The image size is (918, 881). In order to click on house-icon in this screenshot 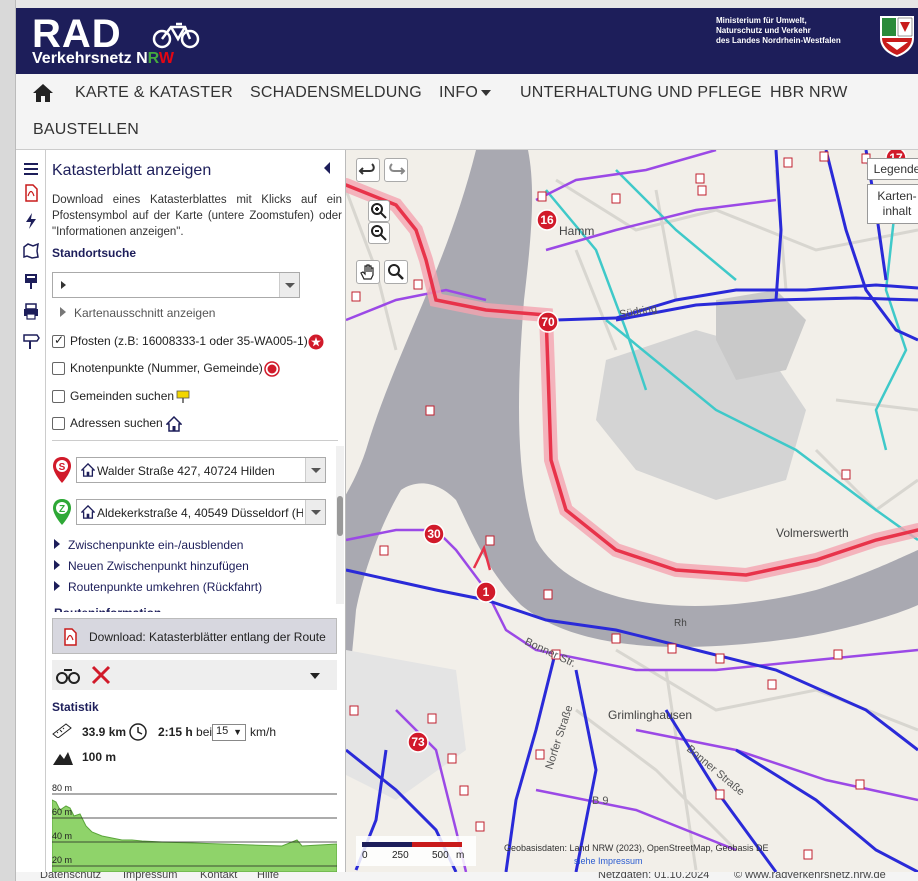, I will do `click(88, 512)`.